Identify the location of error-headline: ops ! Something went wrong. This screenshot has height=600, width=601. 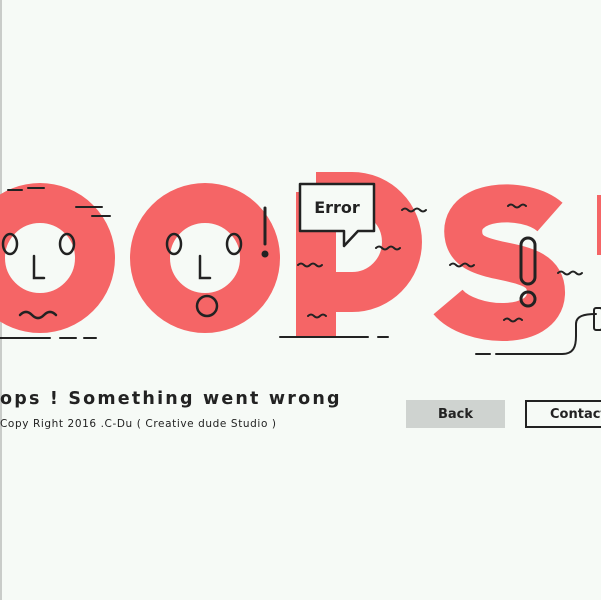
(171, 399).